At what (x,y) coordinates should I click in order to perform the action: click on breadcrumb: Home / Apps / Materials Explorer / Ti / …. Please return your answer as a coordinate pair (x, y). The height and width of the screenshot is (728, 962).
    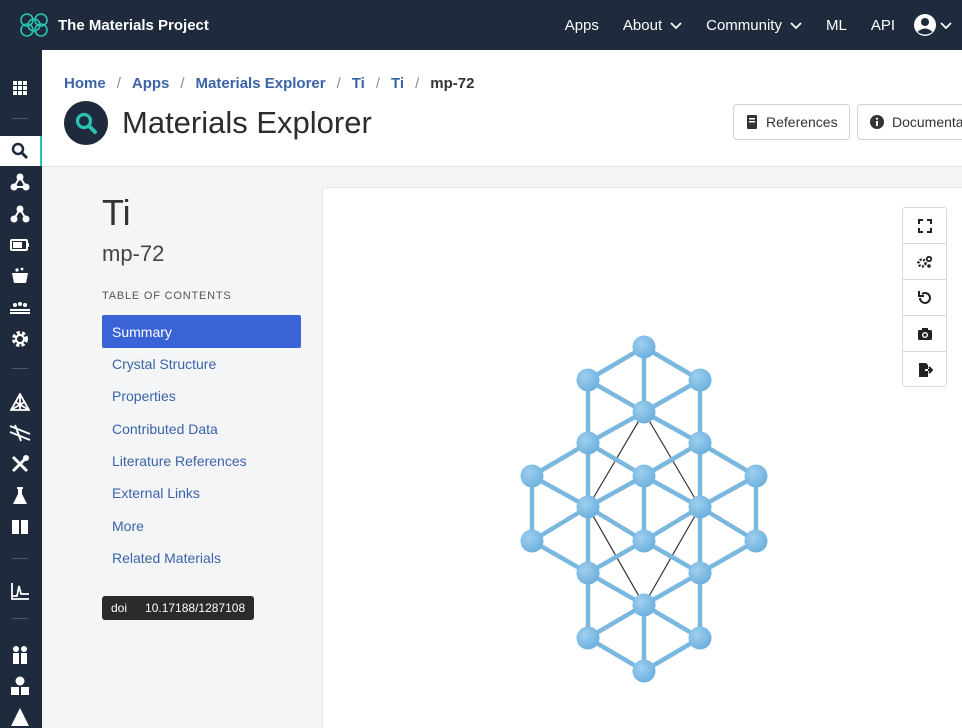
    Looking at the image, I should click on (269, 83).